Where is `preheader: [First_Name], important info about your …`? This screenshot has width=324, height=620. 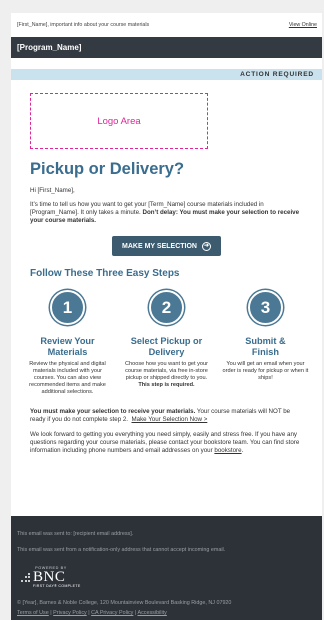
preheader: [First_Name], important info about your … is located at coordinates (166, 25).